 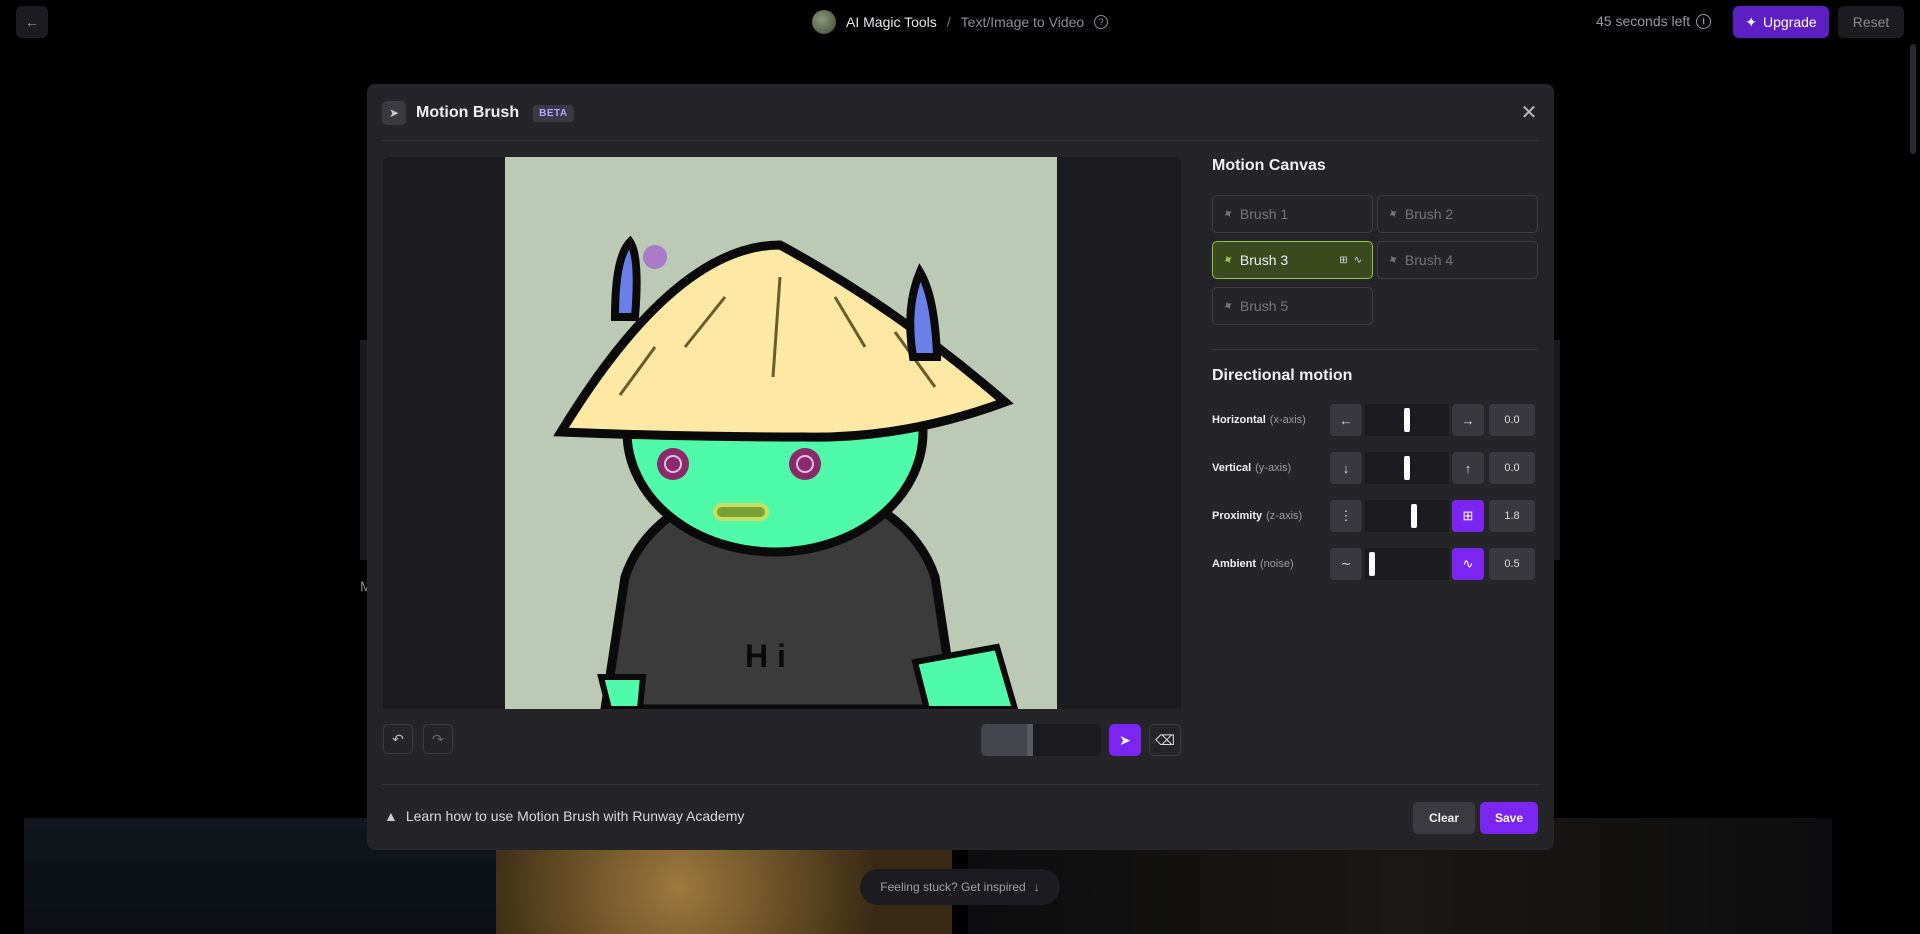 What do you see at coordinates (1041, 740) in the screenshot?
I see `brush-size-slider` at bounding box center [1041, 740].